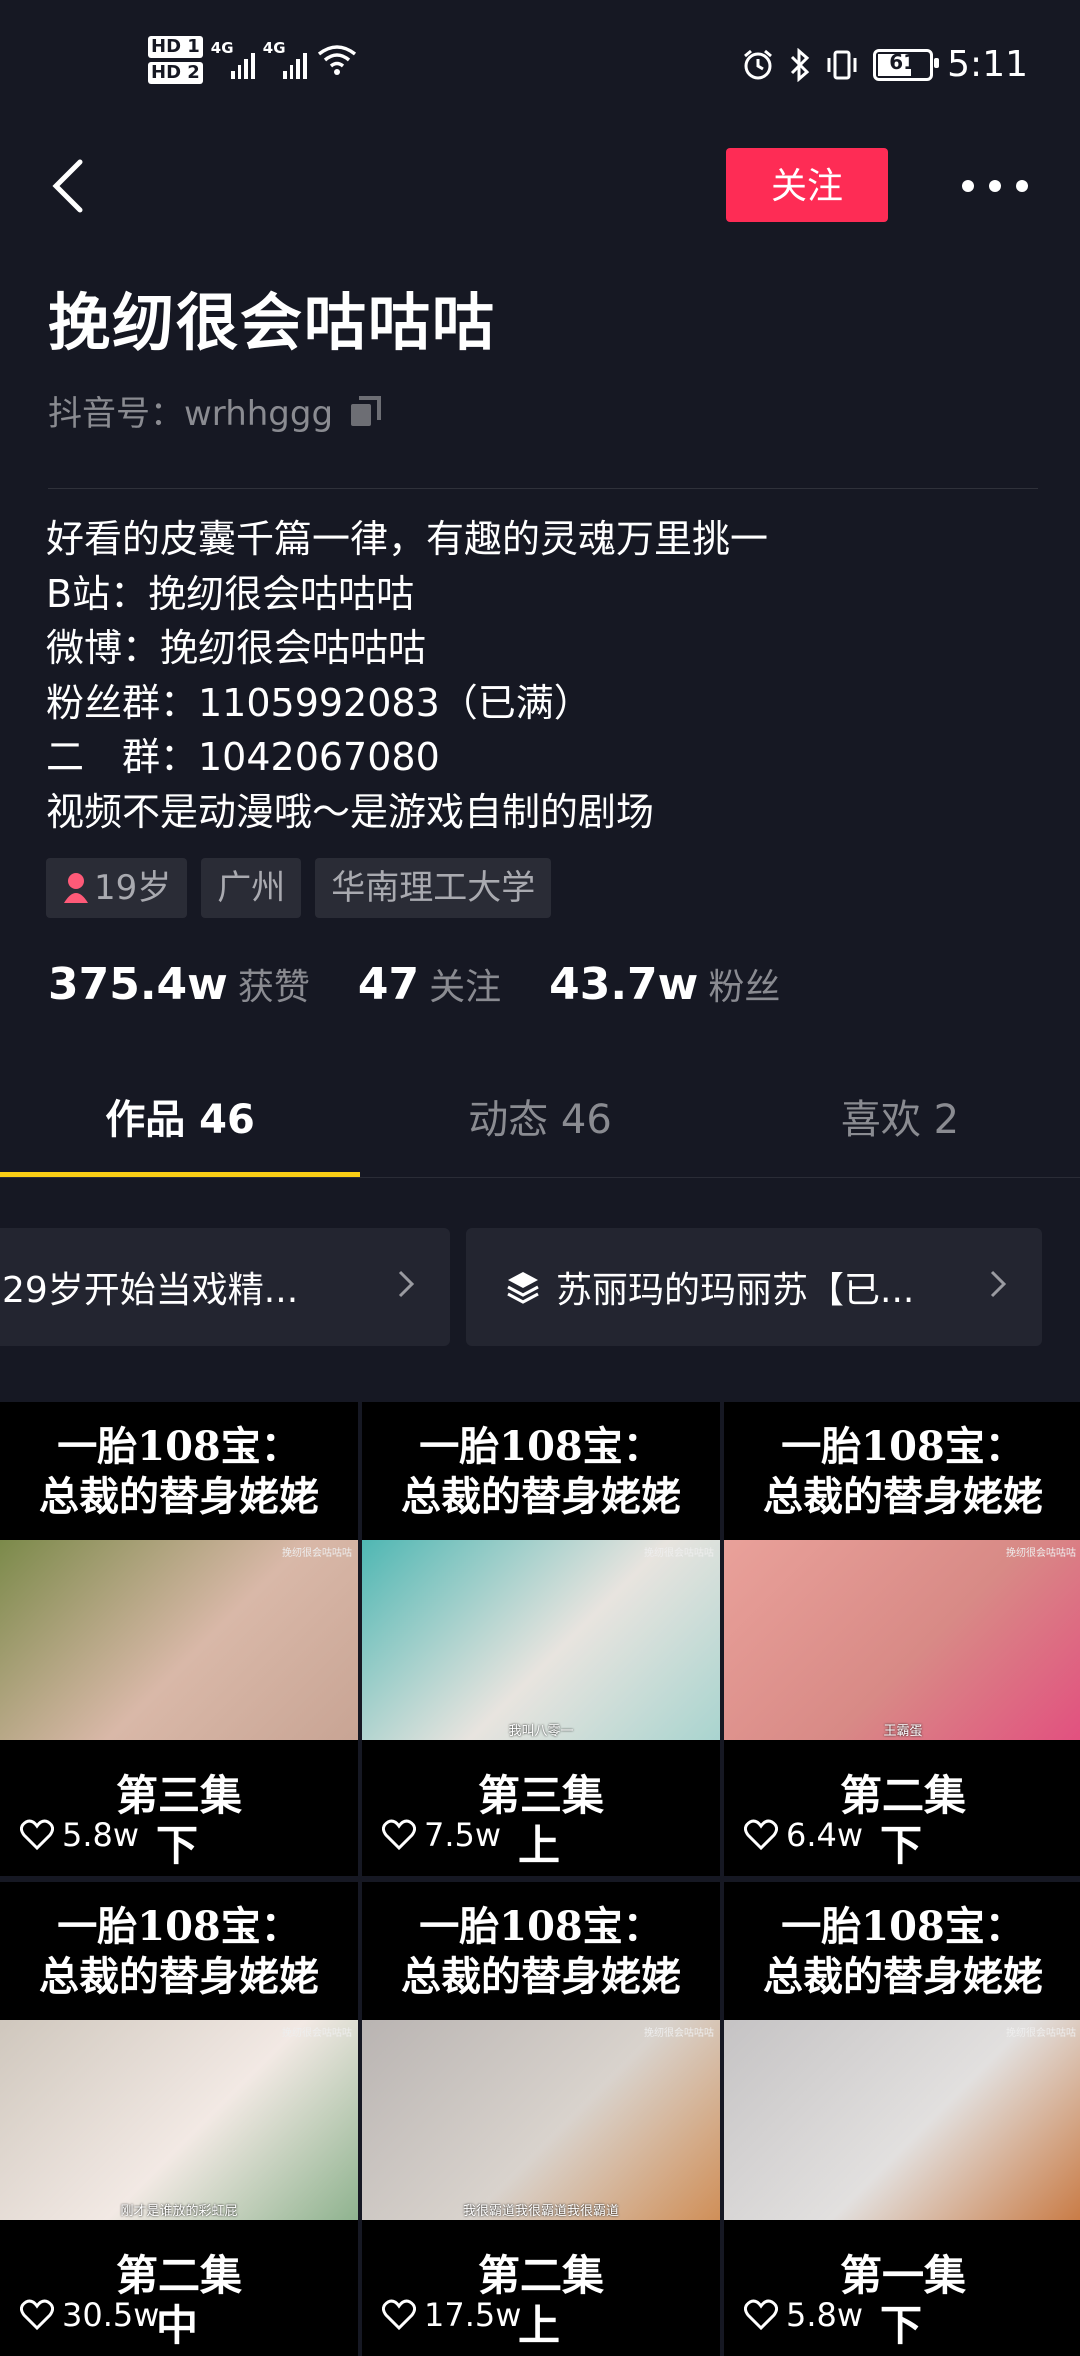 The height and width of the screenshot is (2356, 1080). I want to click on video-subtitle: 刚才是谁放的彩虹屁, so click(179, 2211).